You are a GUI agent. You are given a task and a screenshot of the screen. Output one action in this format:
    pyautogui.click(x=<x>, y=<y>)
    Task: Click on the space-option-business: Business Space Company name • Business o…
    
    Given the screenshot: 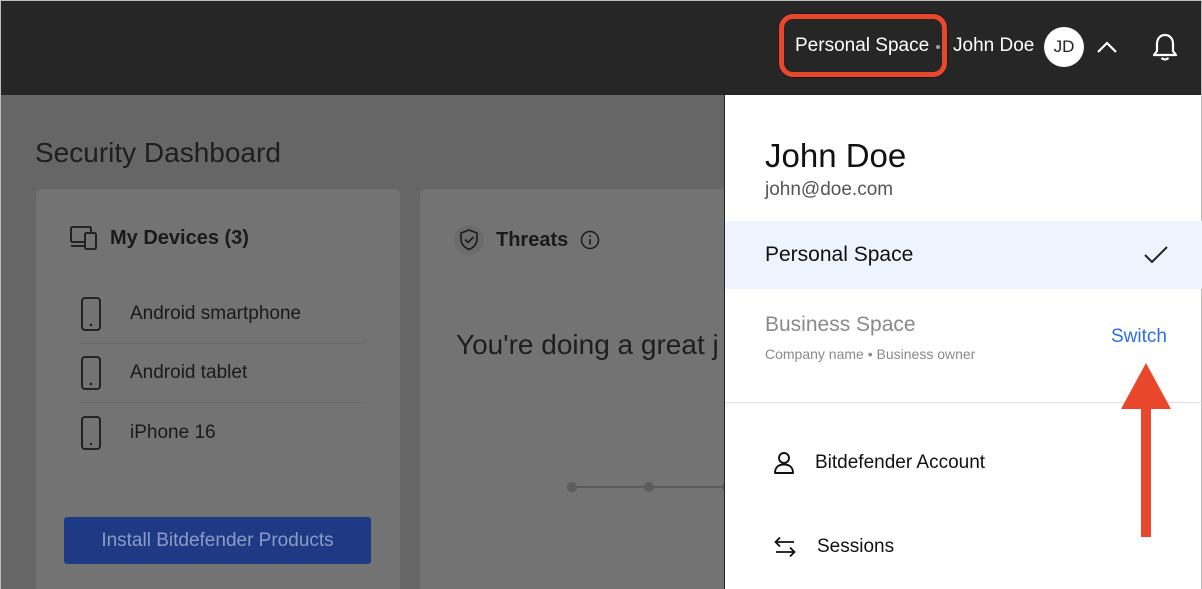 What is the action you would take?
    pyautogui.click(x=963, y=346)
    